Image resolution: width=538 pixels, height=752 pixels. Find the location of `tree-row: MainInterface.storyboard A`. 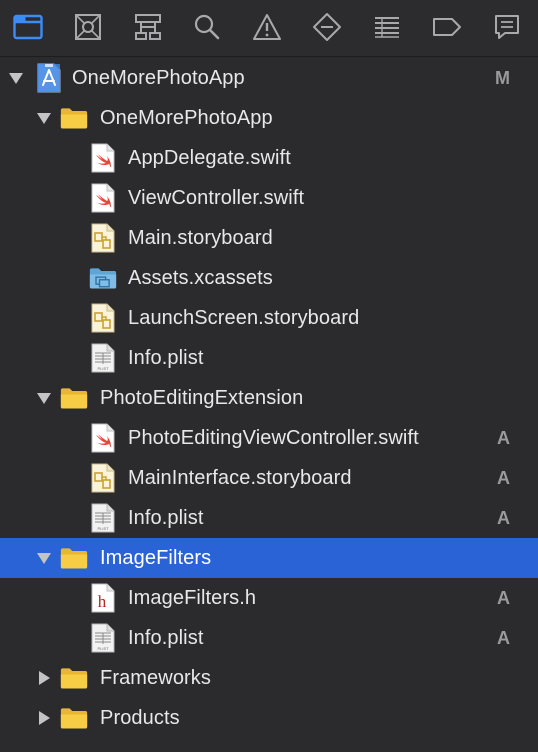

tree-row: MainInterface.storyboard A is located at coordinates (269, 478).